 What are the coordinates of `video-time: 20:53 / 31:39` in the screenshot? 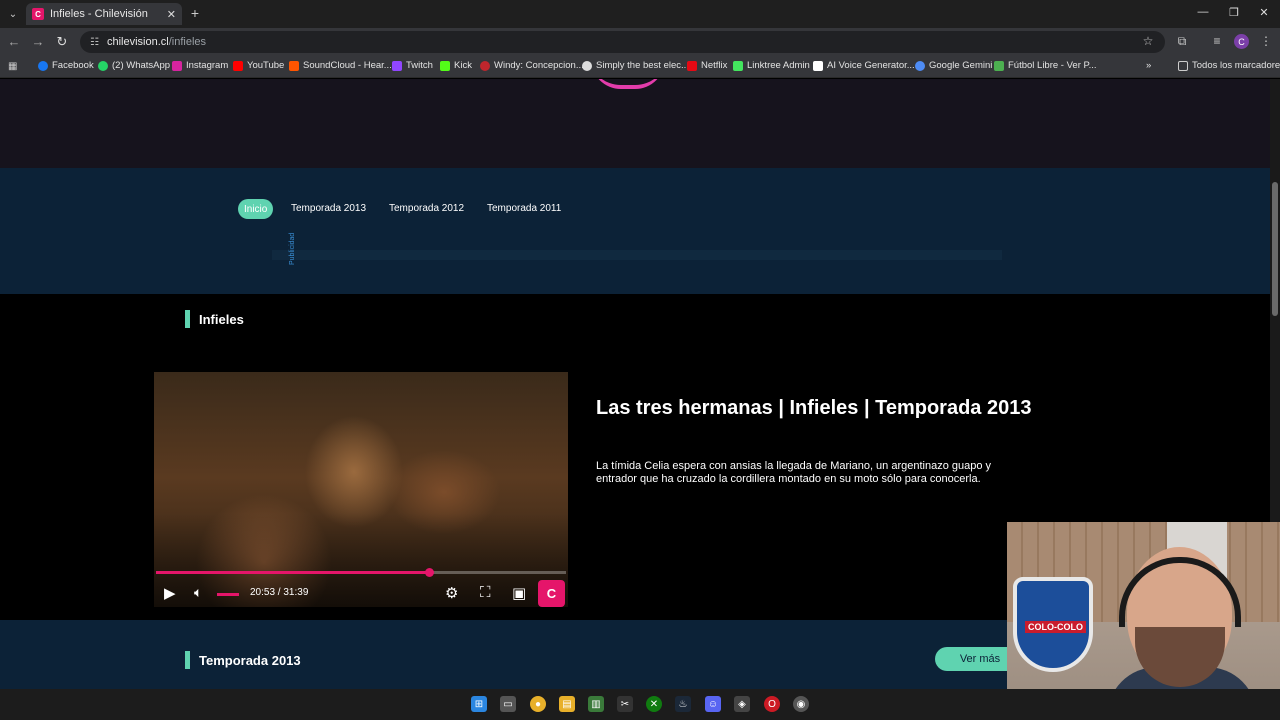 It's located at (279, 592).